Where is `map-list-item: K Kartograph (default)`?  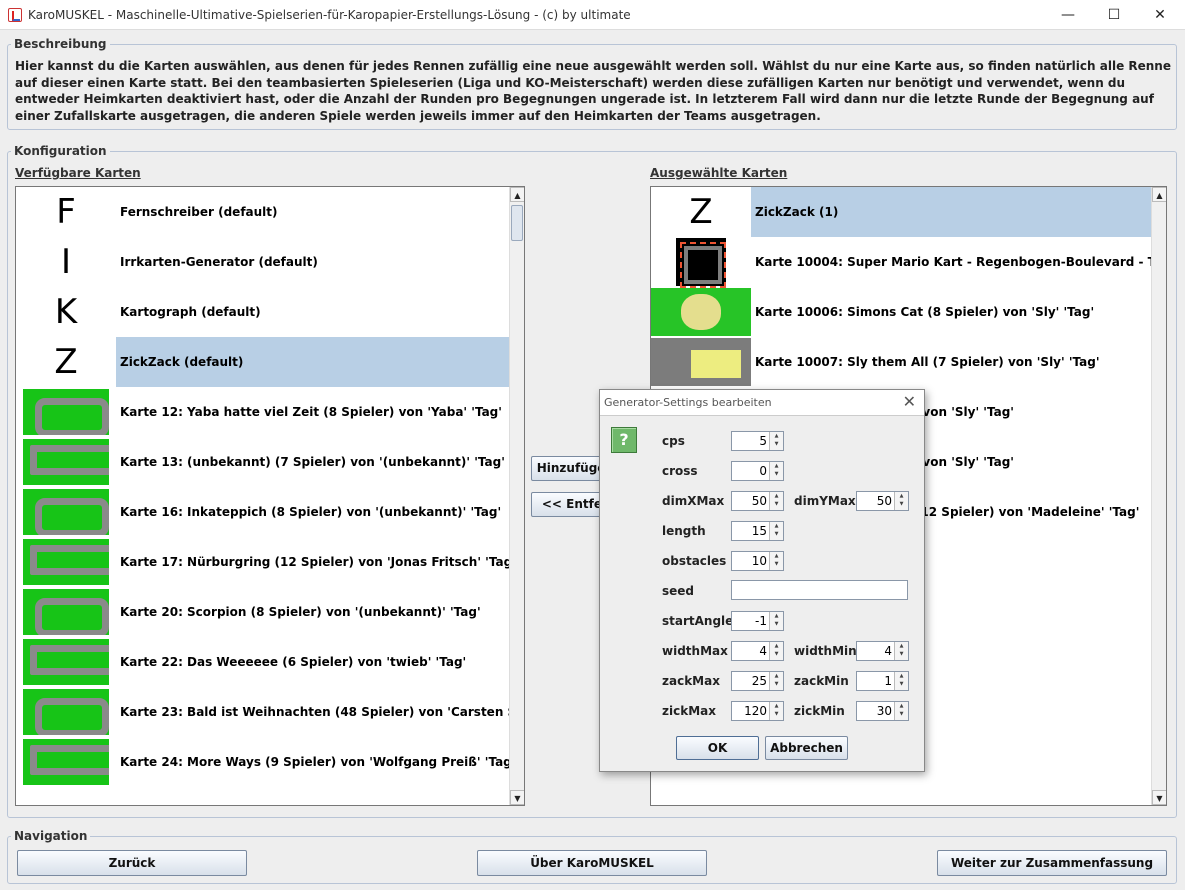
map-list-item: K Kartograph (default) is located at coordinates (262, 312).